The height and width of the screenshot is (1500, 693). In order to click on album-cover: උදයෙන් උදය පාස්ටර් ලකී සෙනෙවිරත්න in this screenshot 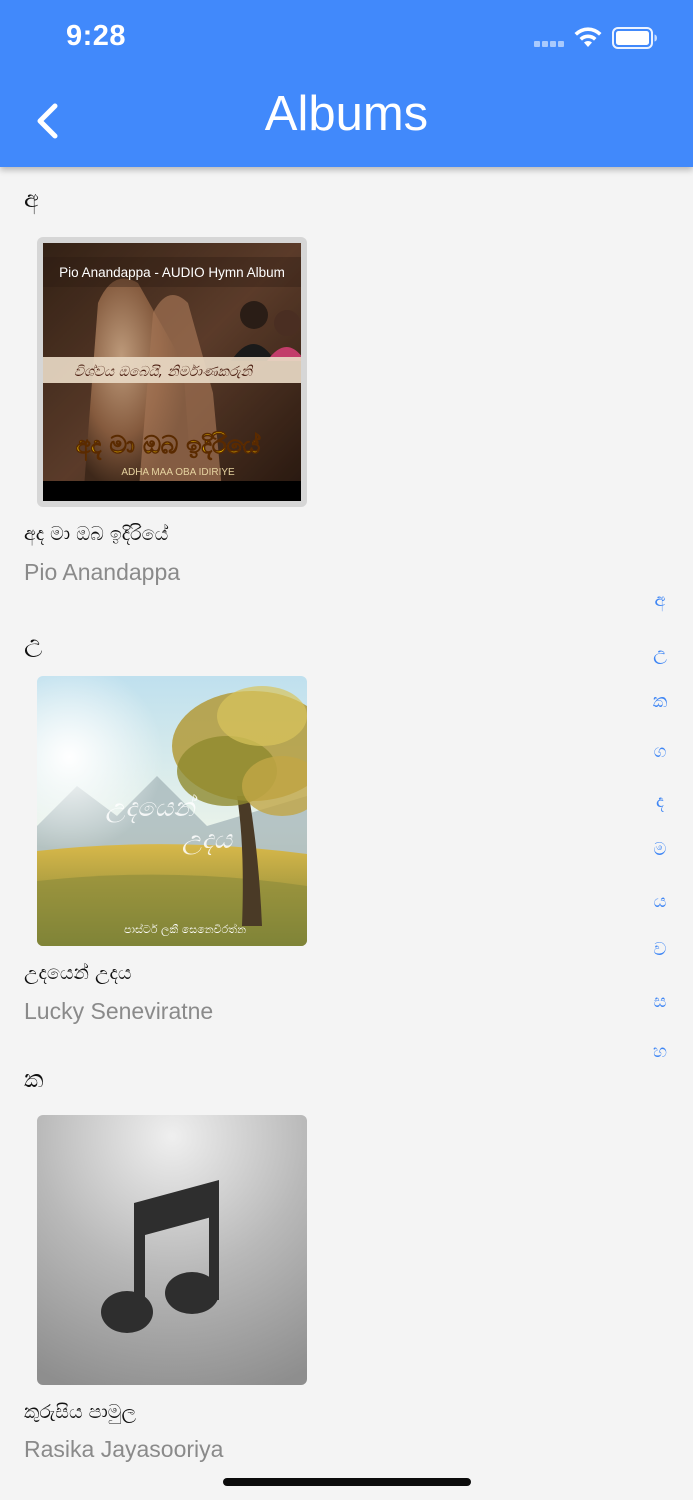, I will do `click(172, 811)`.